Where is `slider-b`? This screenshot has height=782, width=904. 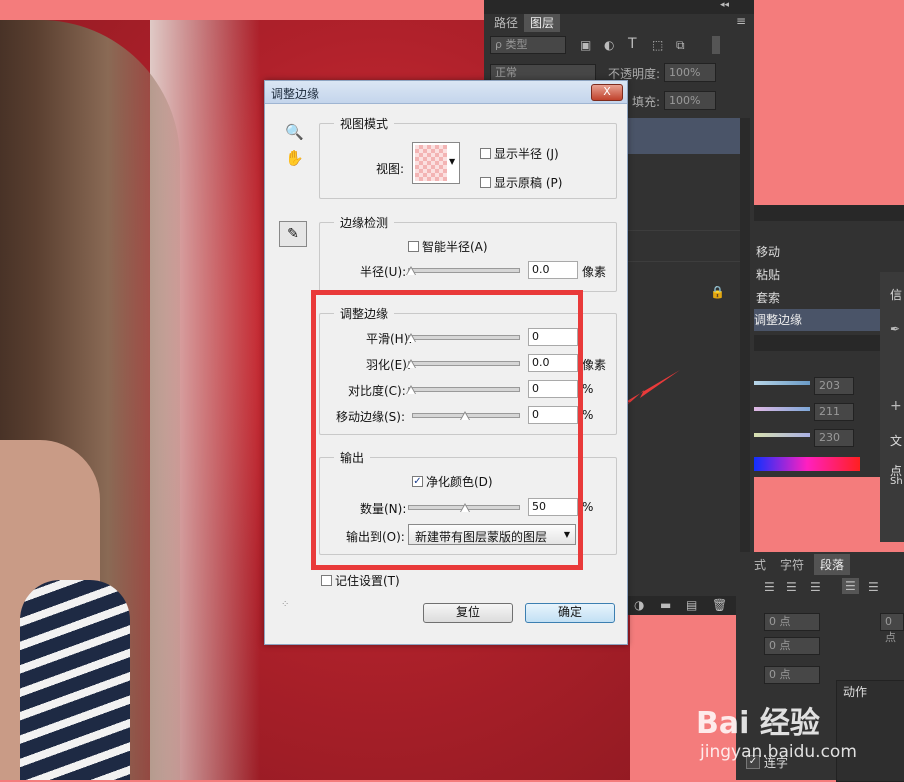 slider-b is located at coordinates (782, 435).